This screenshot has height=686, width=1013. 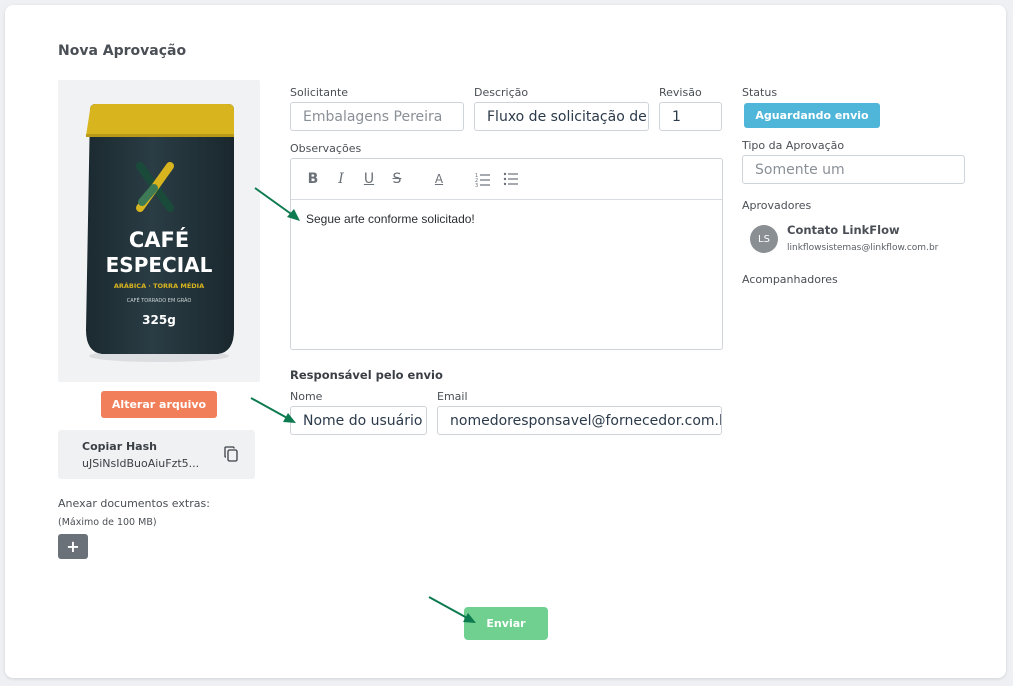 What do you see at coordinates (159, 404) in the screenshot?
I see `change-file-button: Alterar arquivo` at bounding box center [159, 404].